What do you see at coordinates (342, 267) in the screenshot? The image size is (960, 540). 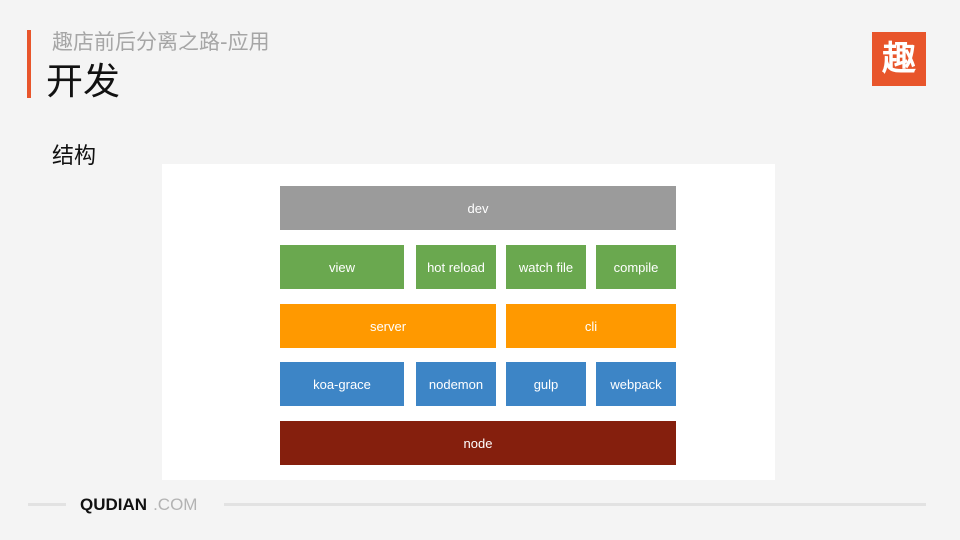 I see `box-view: view` at bounding box center [342, 267].